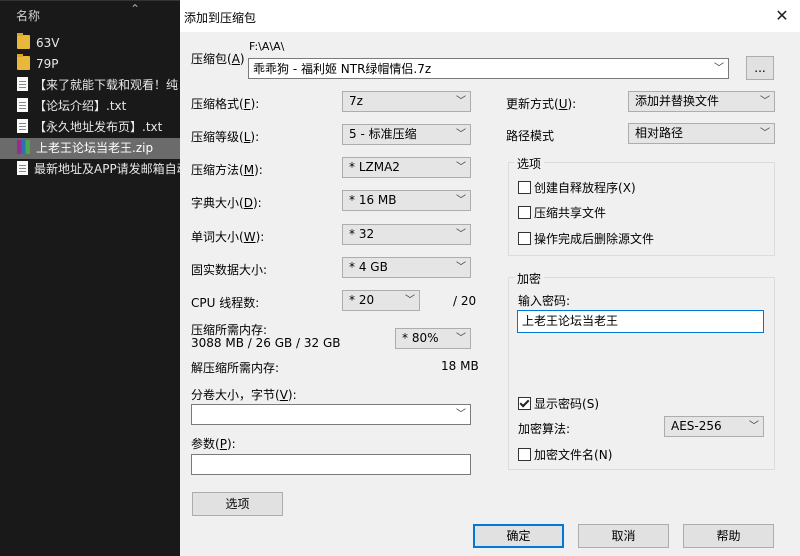  What do you see at coordinates (107, 169) in the screenshot?
I see `file-name: 最新地址及APP请发邮箱自动` at bounding box center [107, 169].